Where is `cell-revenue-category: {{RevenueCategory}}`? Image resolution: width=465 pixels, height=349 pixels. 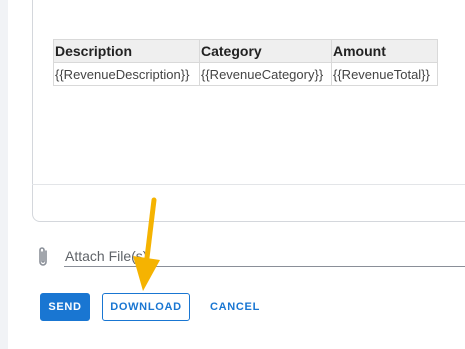
cell-revenue-category: {{RevenueCategory}} is located at coordinates (265, 74).